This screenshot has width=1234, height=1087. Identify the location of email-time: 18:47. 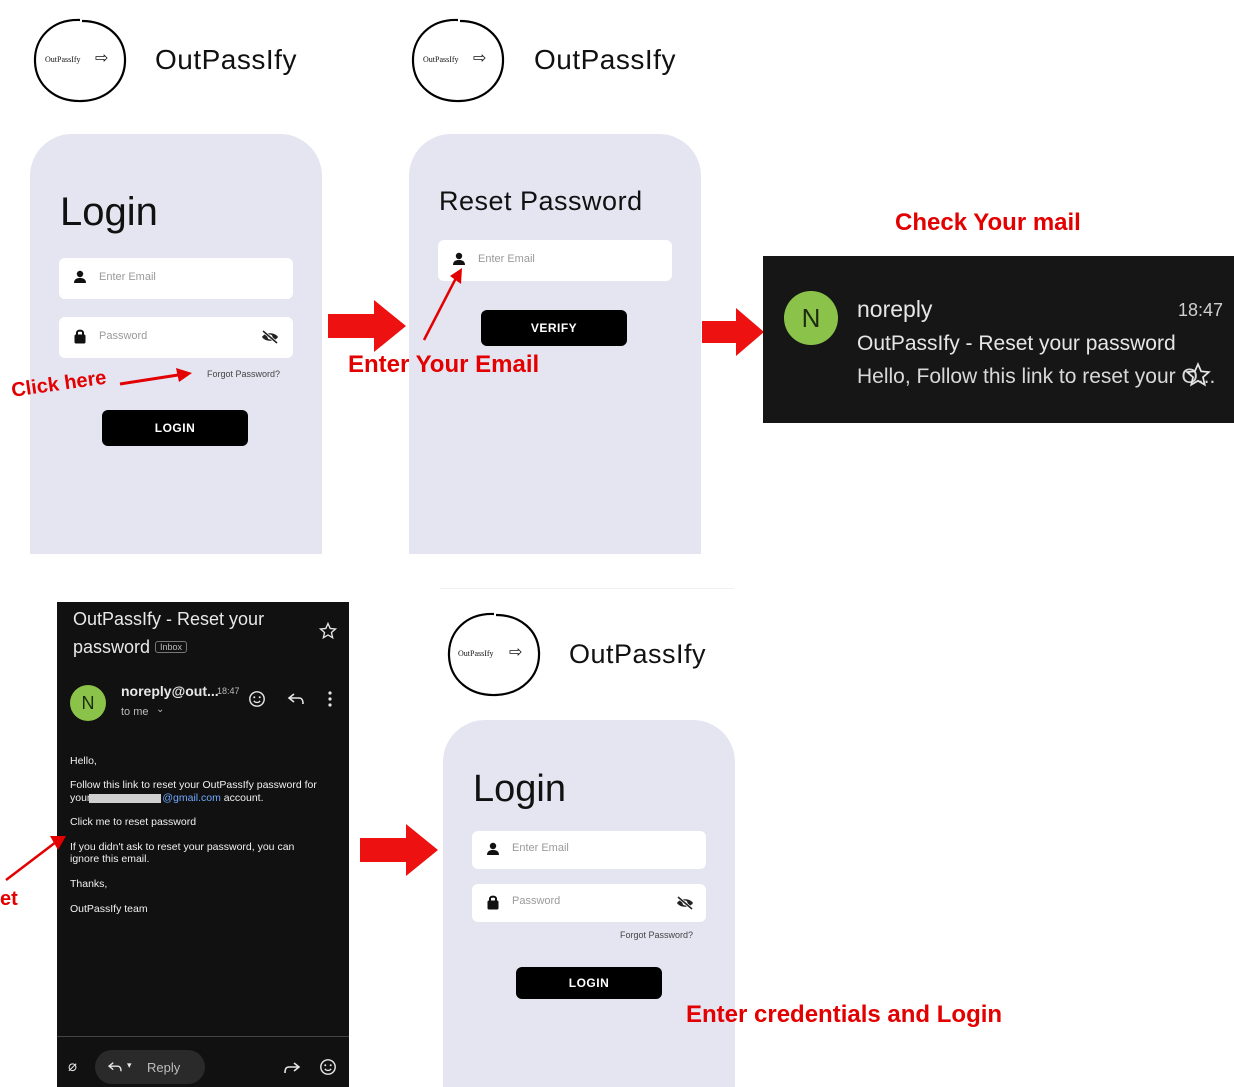
(228, 691).